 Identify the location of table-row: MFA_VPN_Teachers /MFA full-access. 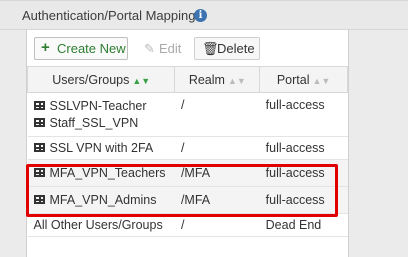
(187, 173).